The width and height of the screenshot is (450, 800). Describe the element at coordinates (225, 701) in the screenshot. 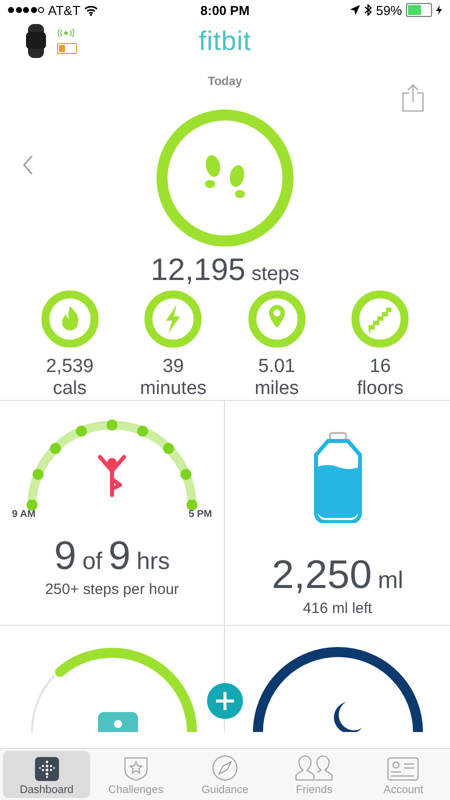

I see `add-button` at that location.